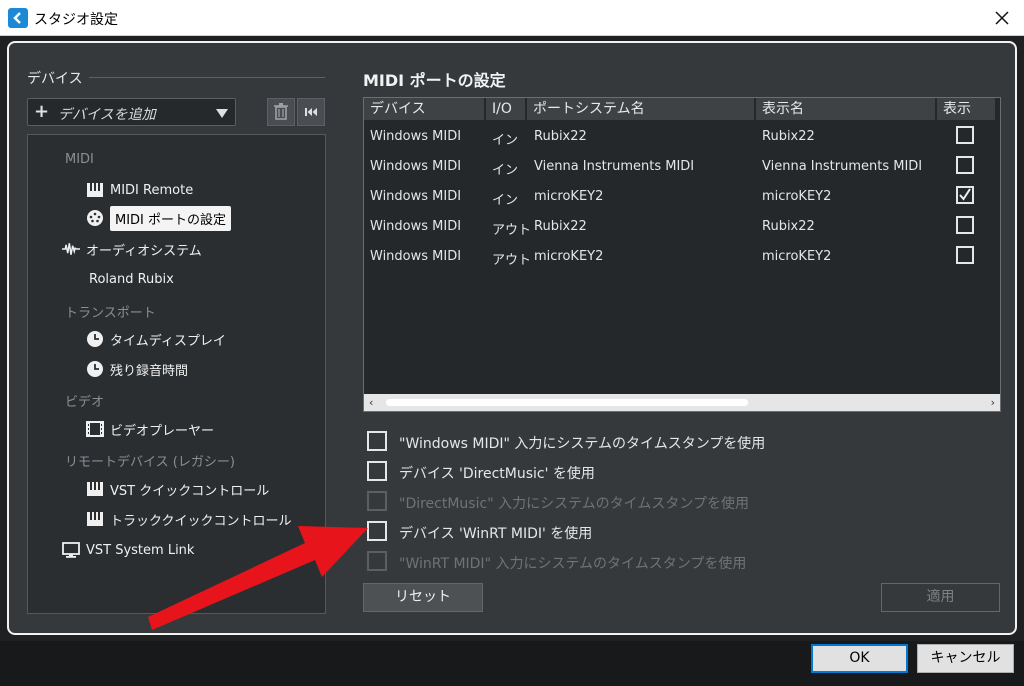 Image resolution: width=1024 pixels, height=686 pixels. What do you see at coordinates (497, 474) in the screenshot?
I see `option-label: デバイス 'DirectMusic' を使用` at bounding box center [497, 474].